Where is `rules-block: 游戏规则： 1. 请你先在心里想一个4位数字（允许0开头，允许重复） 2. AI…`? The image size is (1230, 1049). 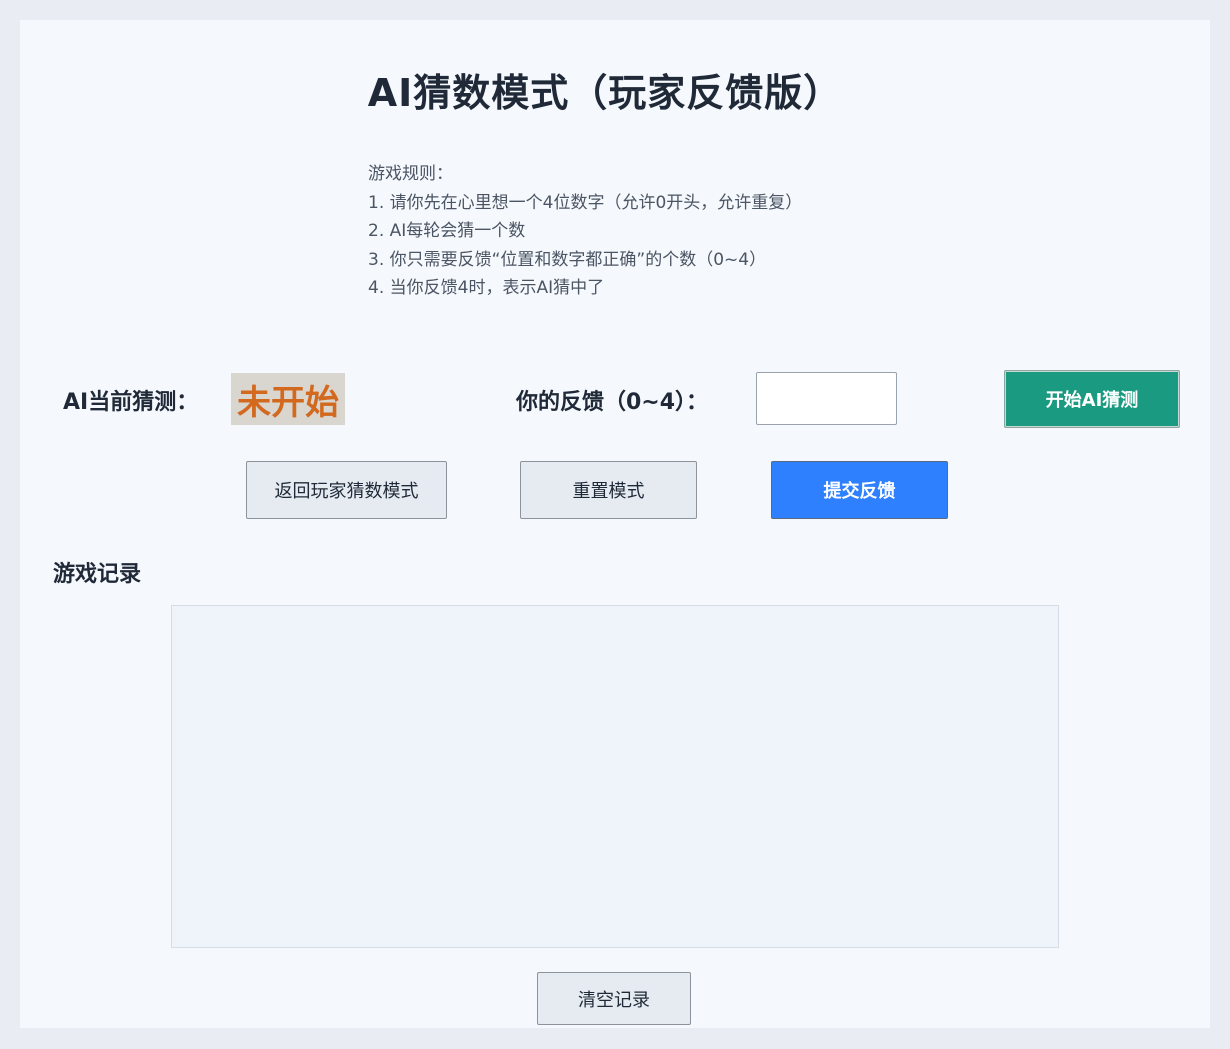
rules-block: 游戏规则： 1. 请你先在心里想一个4位数字（允许0开头，允许重复） 2. AI… is located at coordinates (585, 231).